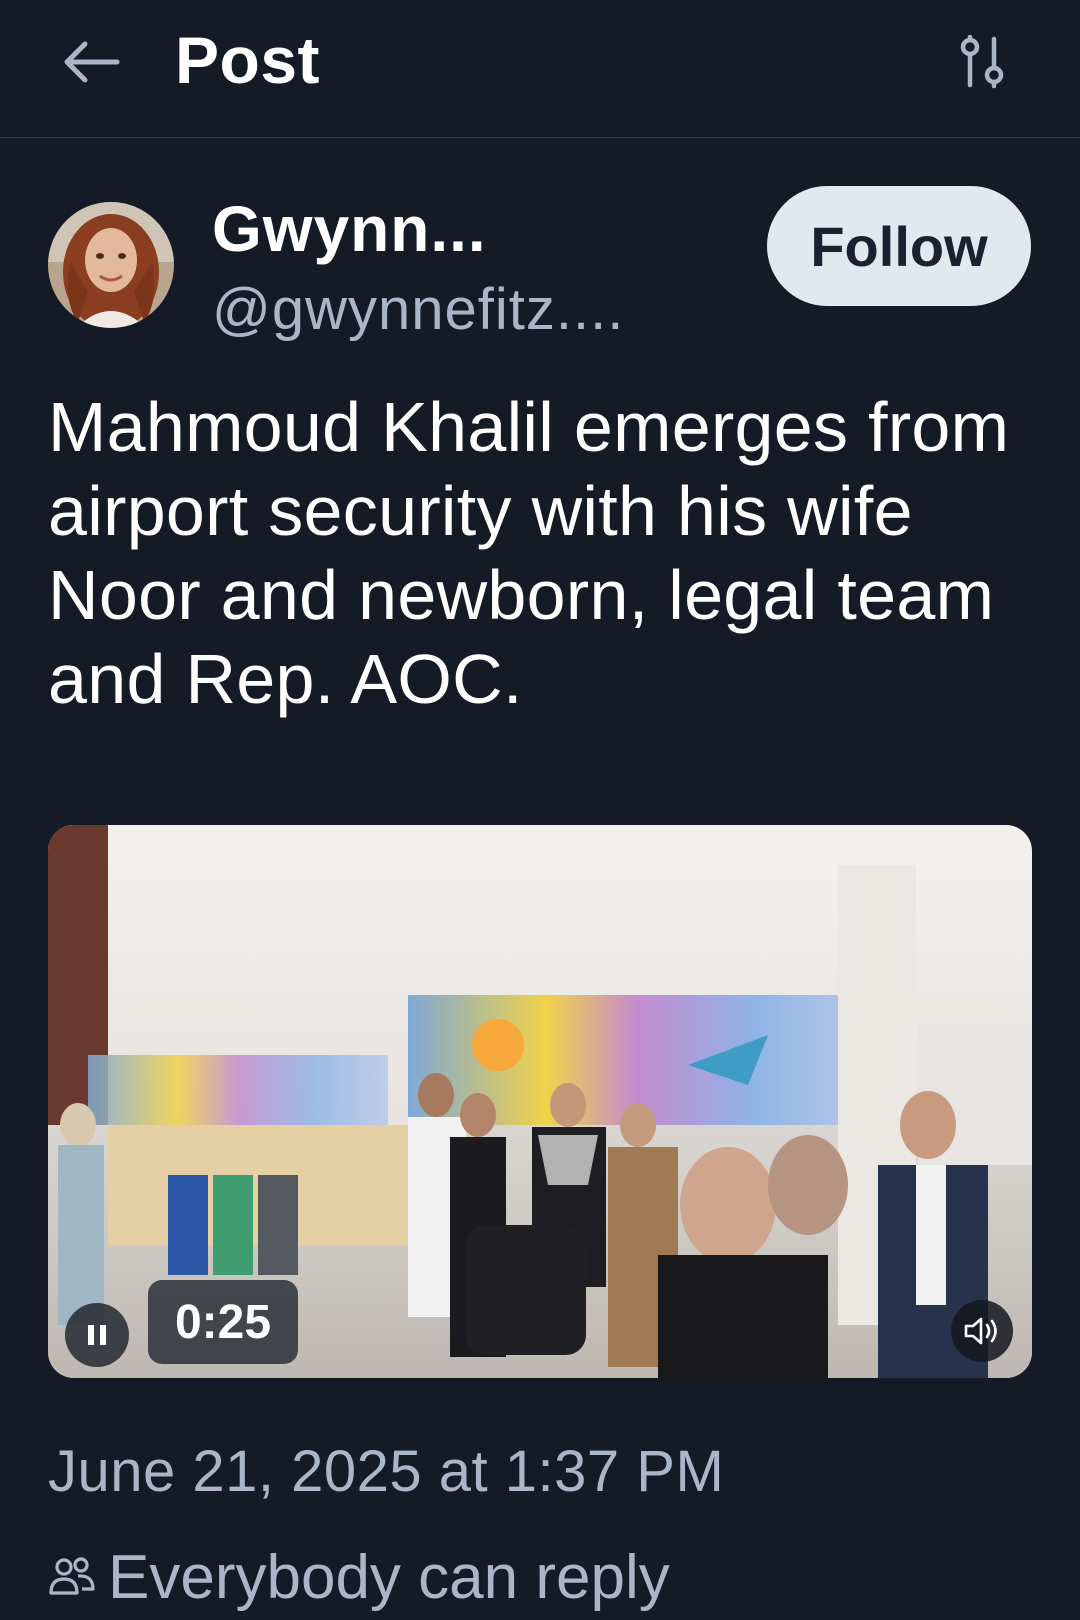 The image size is (1080, 1620). What do you see at coordinates (540, 261) in the screenshot?
I see `author-row: Gwynn... @gwynnefitz.... Follow` at bounding box center [540, 261].